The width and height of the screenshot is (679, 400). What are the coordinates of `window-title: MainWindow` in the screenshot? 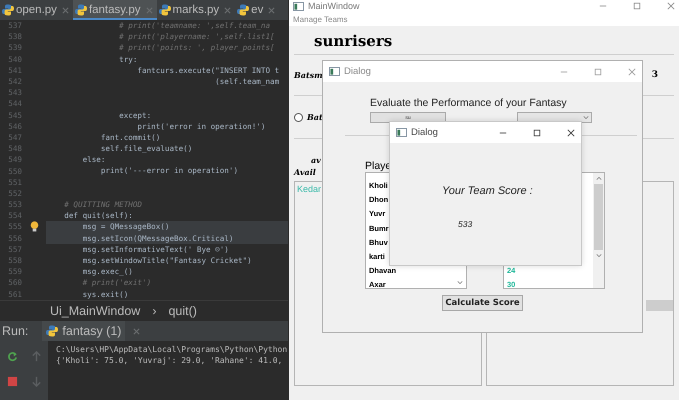 It's located at (334, 6).